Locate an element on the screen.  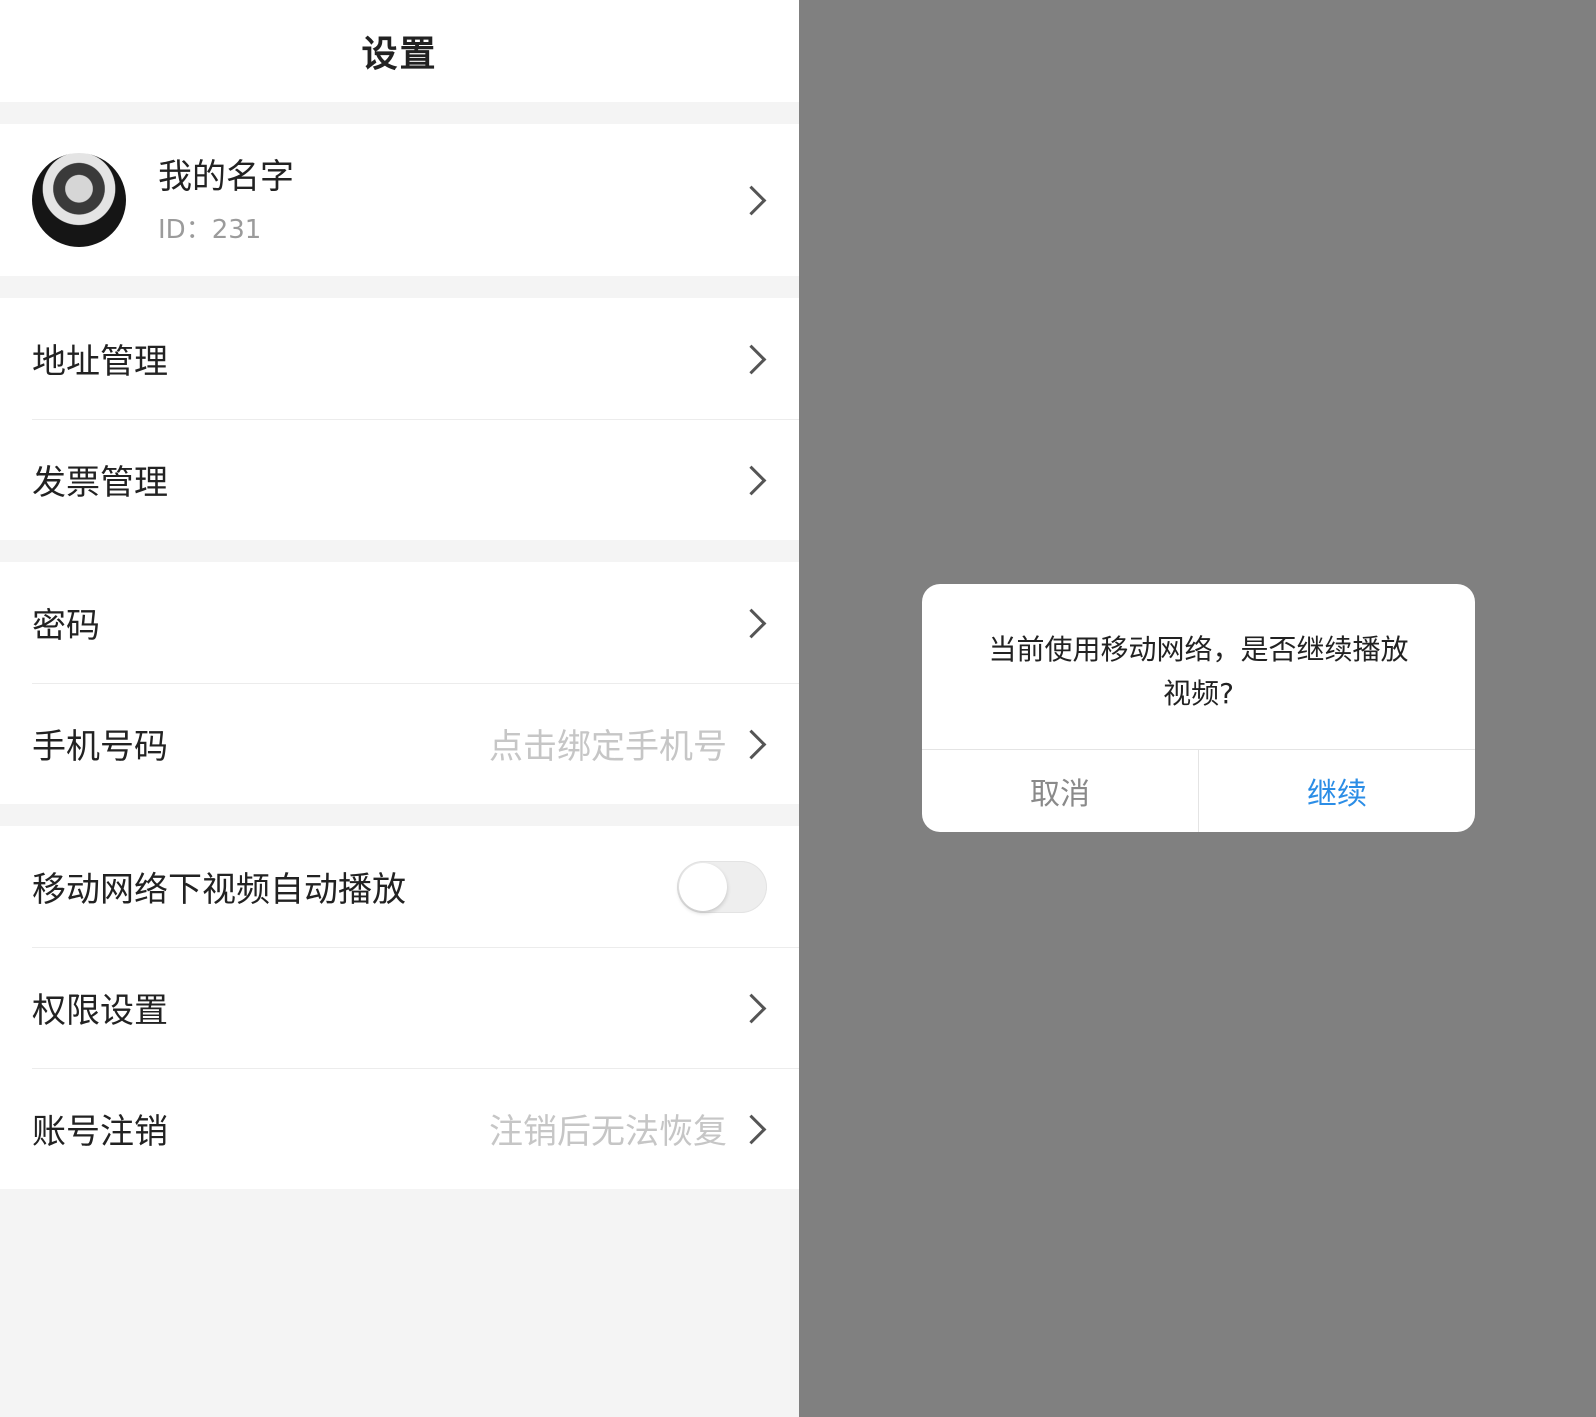
navbar: 设置 is located at coordinates (399, 51).